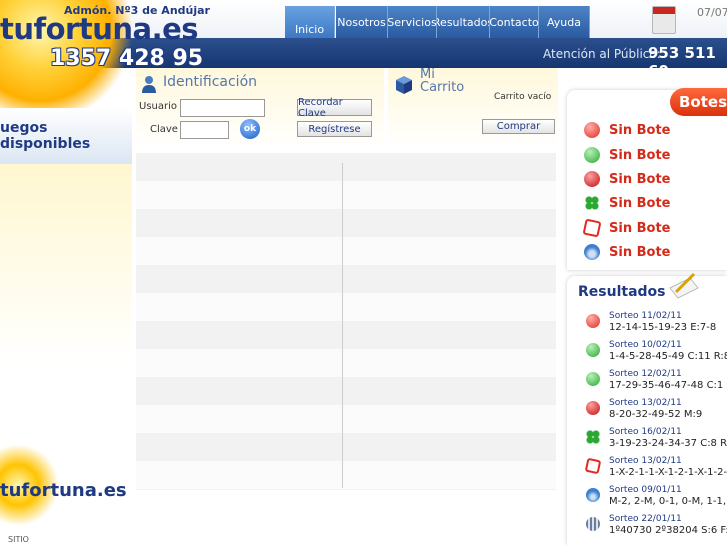 The width and height of the screenshot is (727, 545). I want to click on tab-ayuda: Ayuda, so click(564, 22).